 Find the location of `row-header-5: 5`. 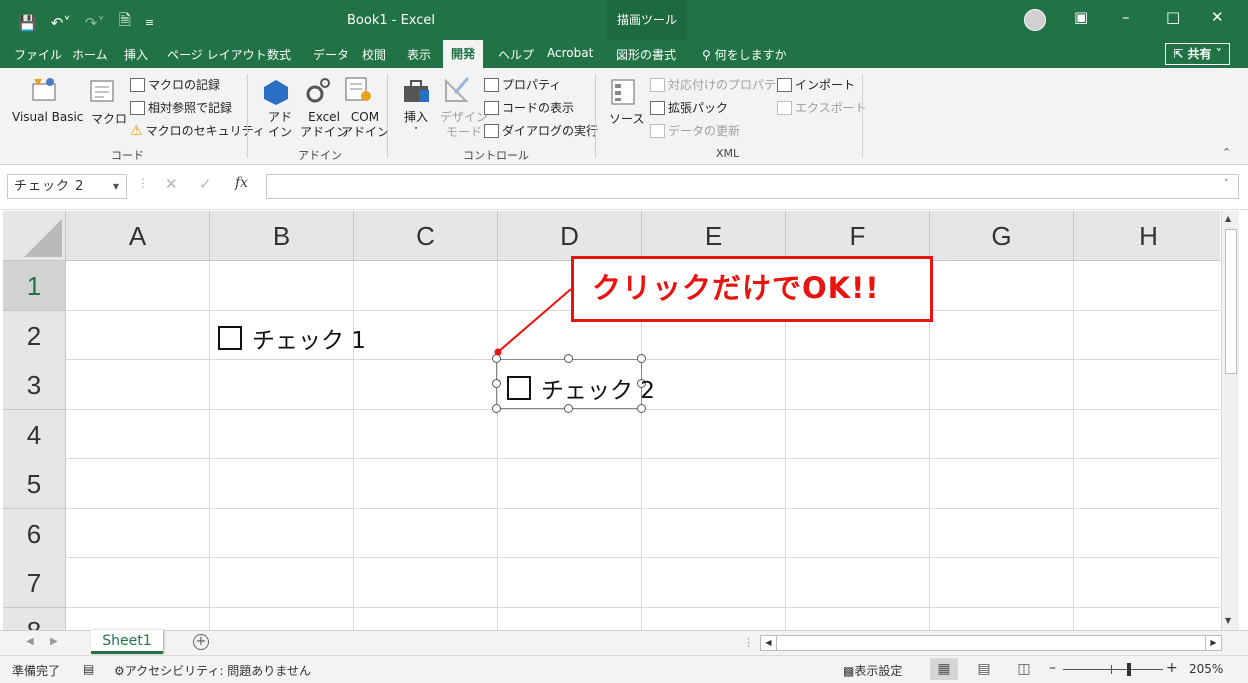

row-header-5: 5 is located at coordinates (34, 484).